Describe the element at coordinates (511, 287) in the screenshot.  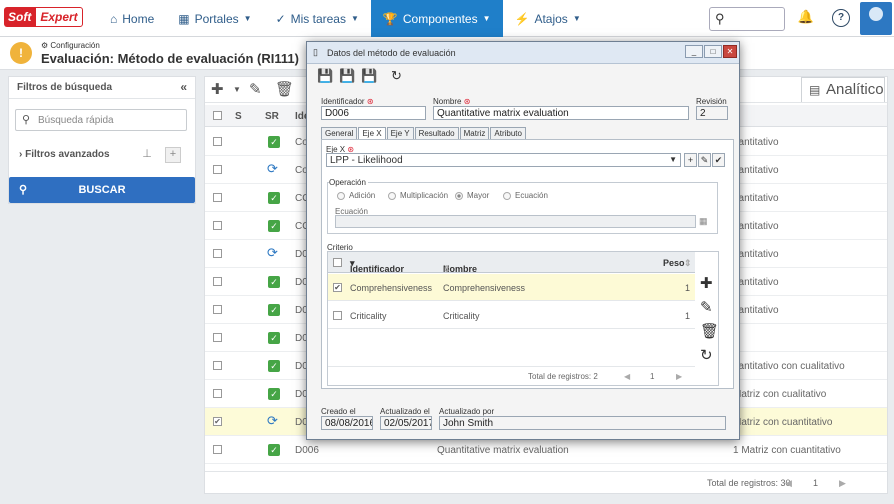
I see `criterio-row: ✔ Comprehensiveness Comprehensiveness 1` at that location.